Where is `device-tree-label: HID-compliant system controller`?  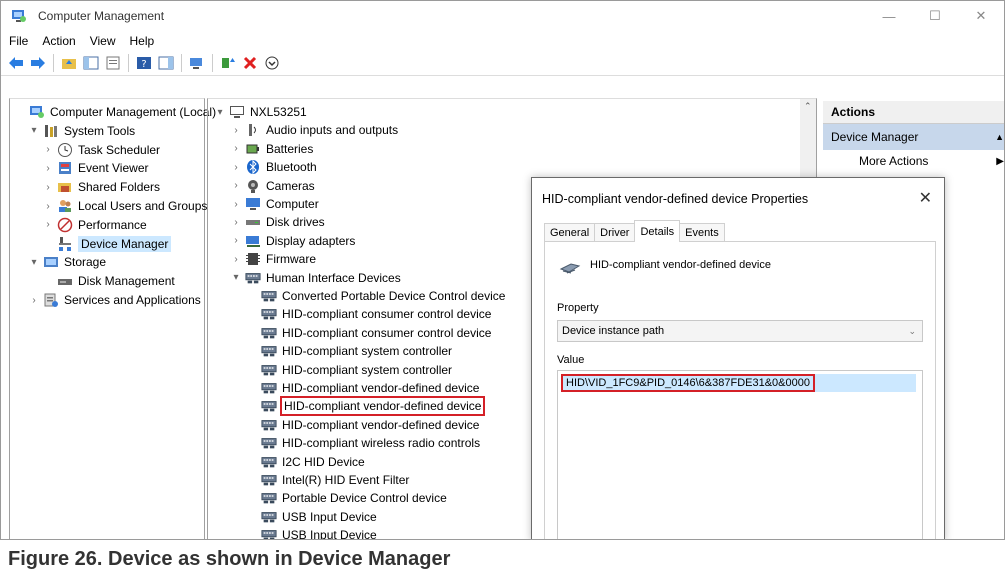
device-tree-label: HID-compliant system controller is located at coordinates (367, 369).